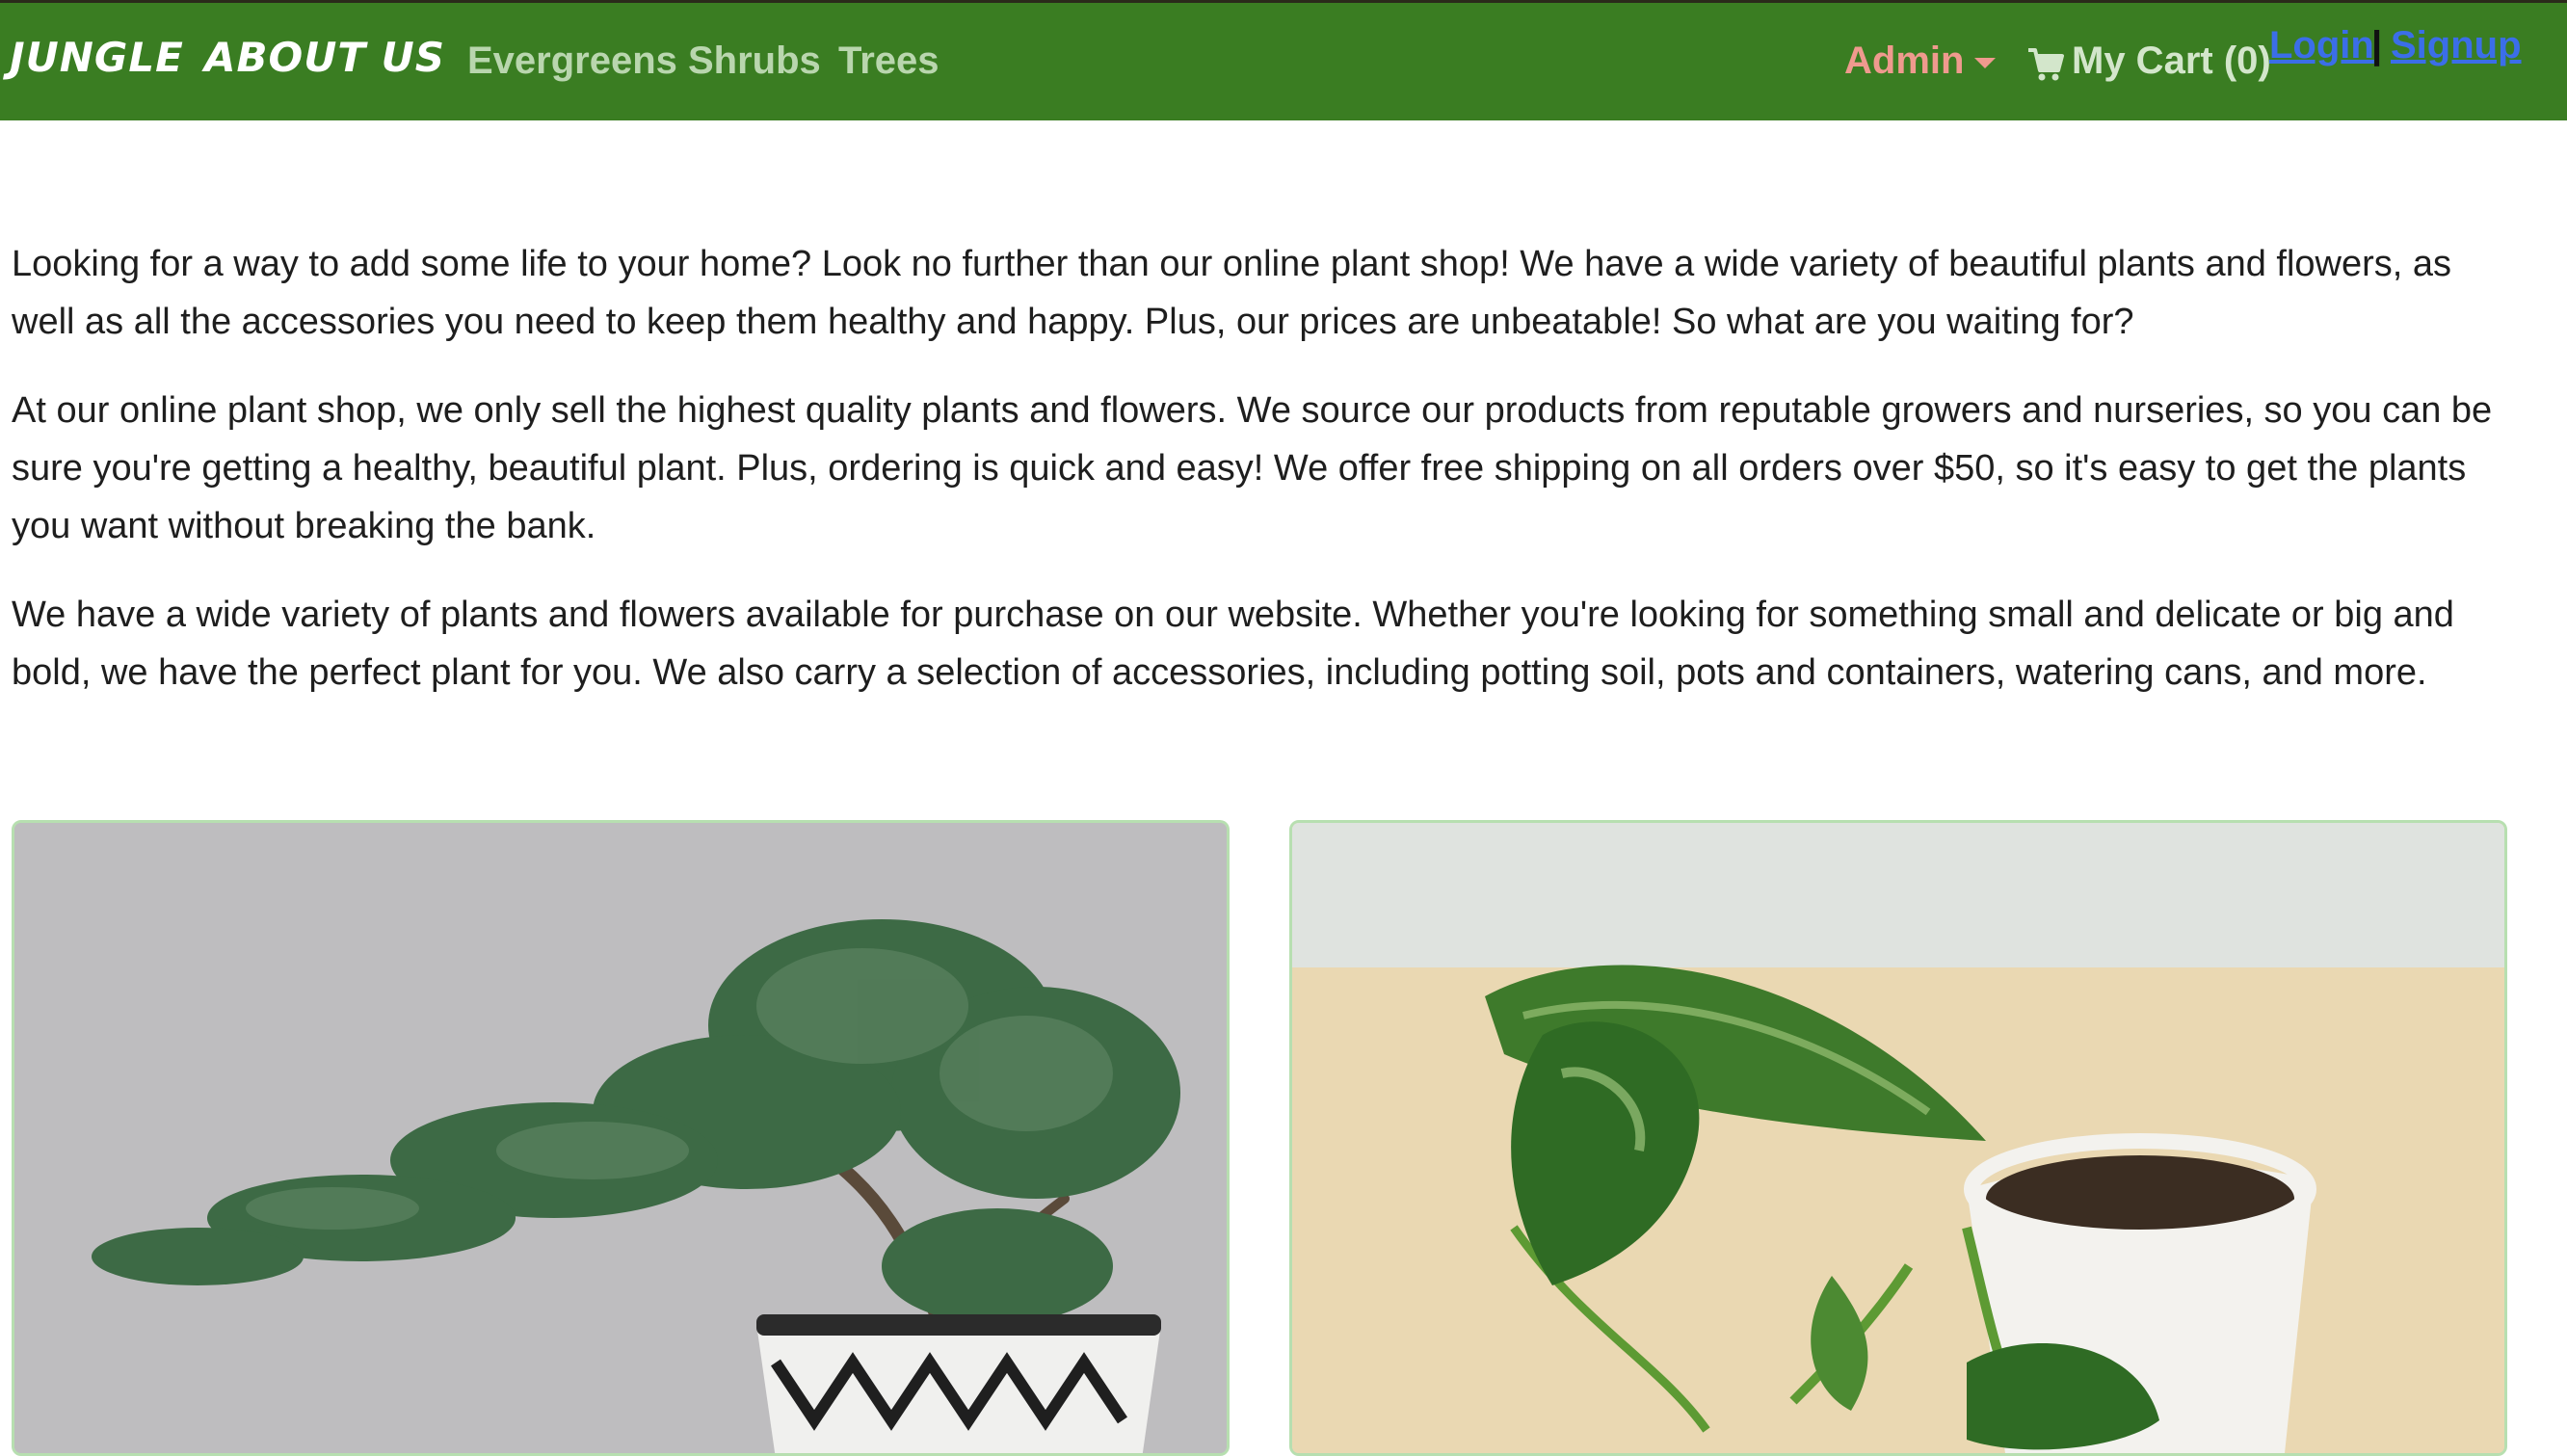 The height and width of the screenshot is (1456, 2567). I want to click on my-cart-link: My Cart (0), so click(2171, 62).